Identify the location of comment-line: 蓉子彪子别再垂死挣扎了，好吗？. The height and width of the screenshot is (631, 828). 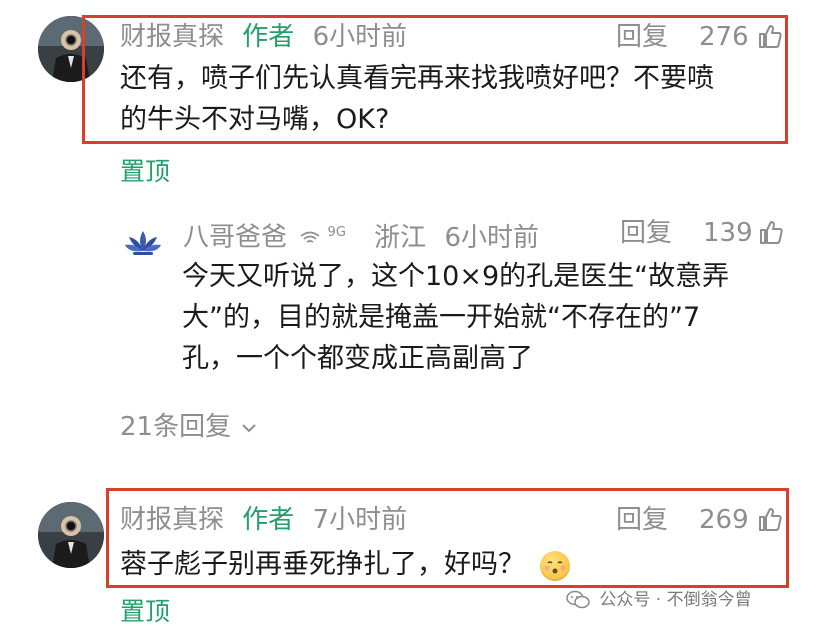
(322, 564).